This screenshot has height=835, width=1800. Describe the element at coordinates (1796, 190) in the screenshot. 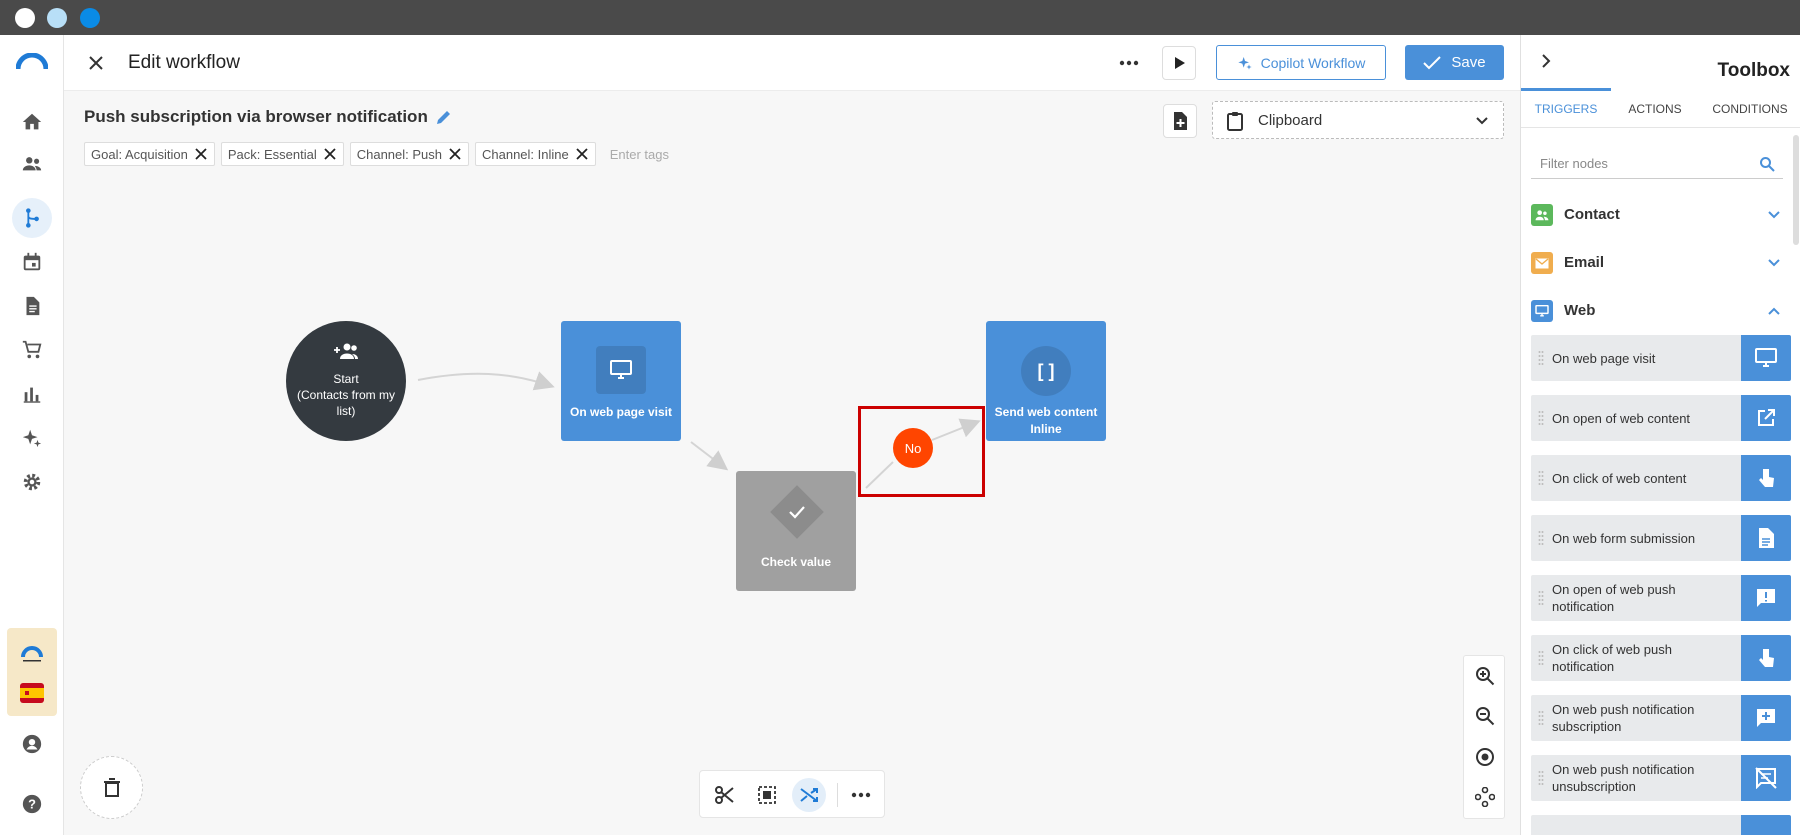

I see `toolbox-scrollbar` at that location.